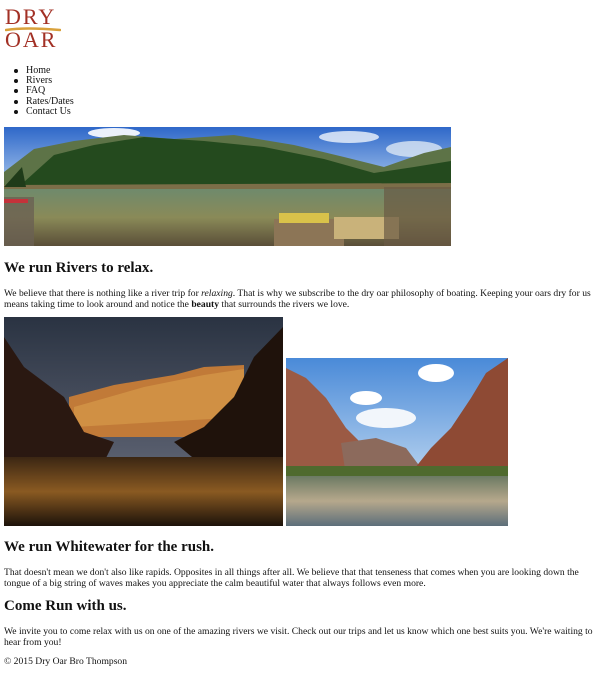  I want to click on site-logo: DRY OAR, so click(35, 29).